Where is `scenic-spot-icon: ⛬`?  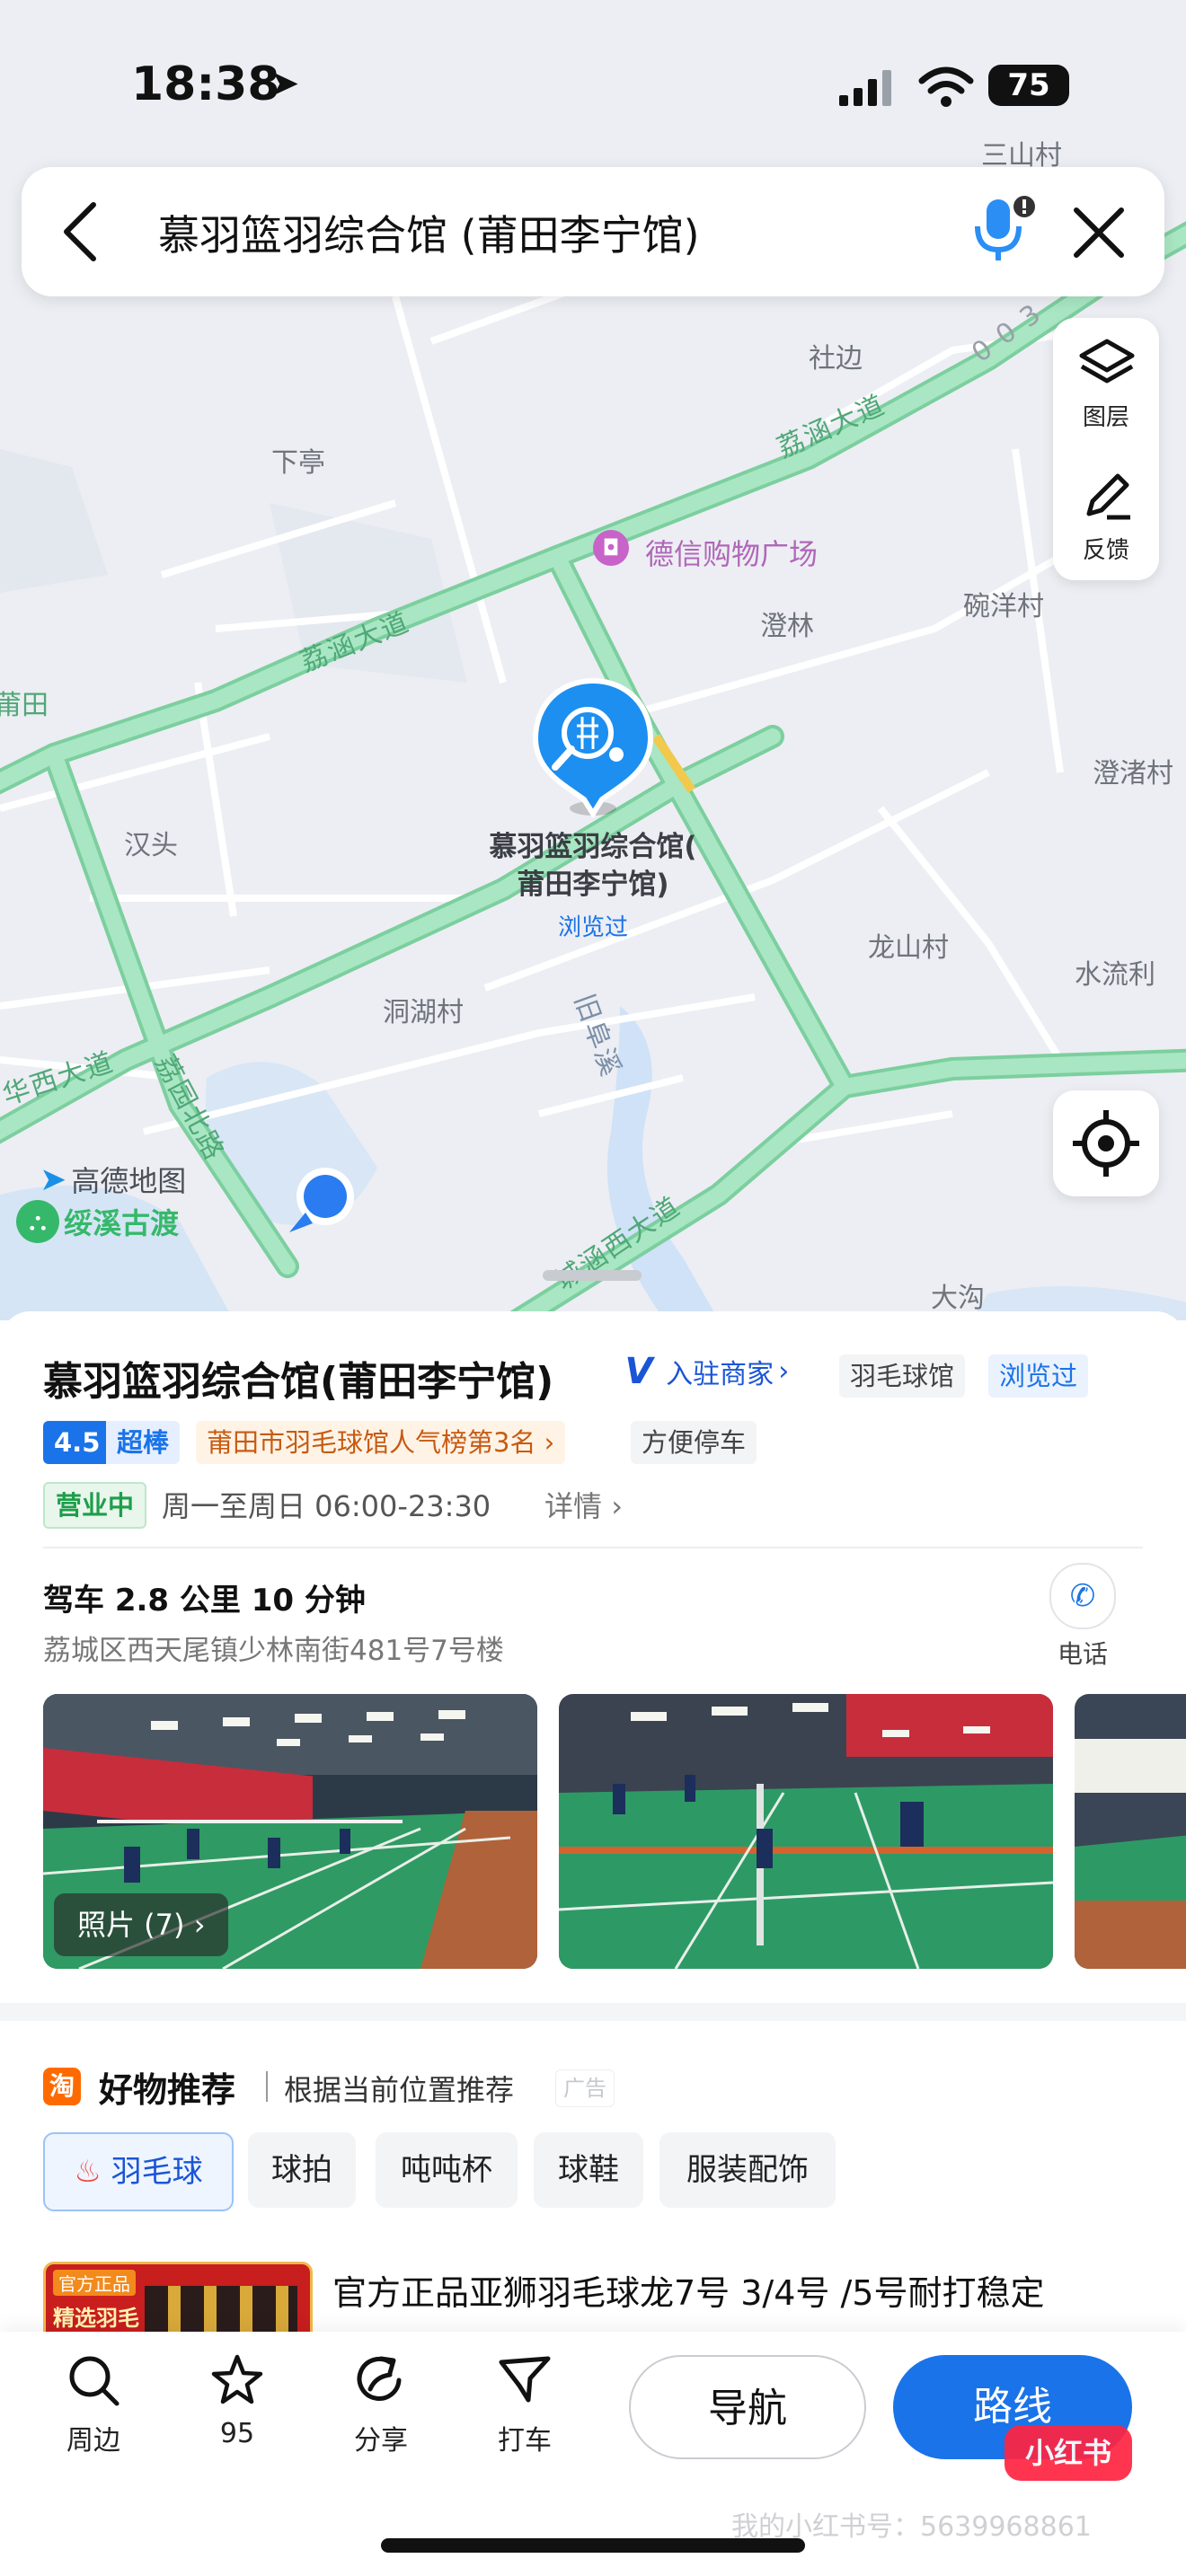
scenic-spot-icon: ⛬ is located at coordinates (37, 1221).